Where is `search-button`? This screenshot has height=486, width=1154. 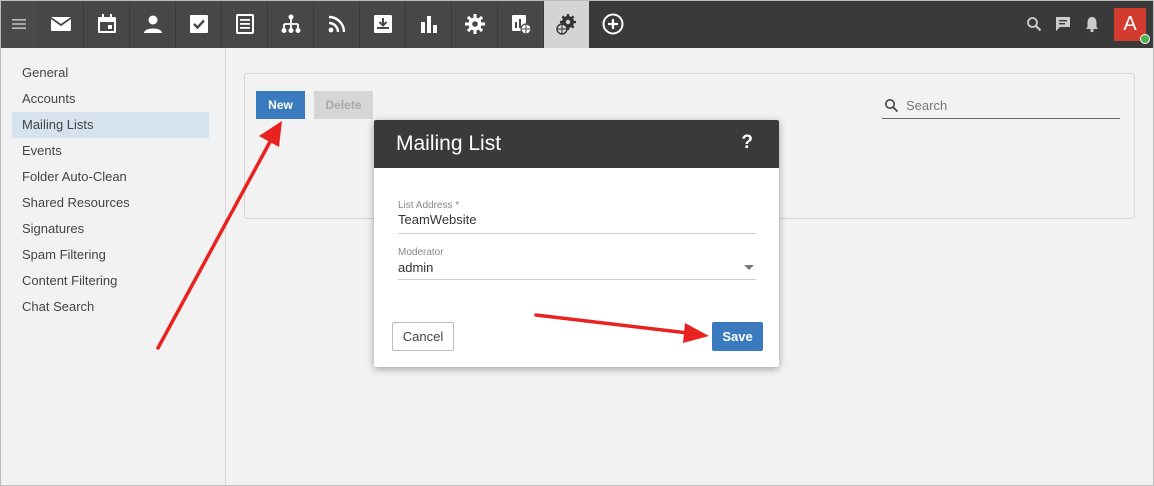
search-button is located at coordinates (1033, 24).